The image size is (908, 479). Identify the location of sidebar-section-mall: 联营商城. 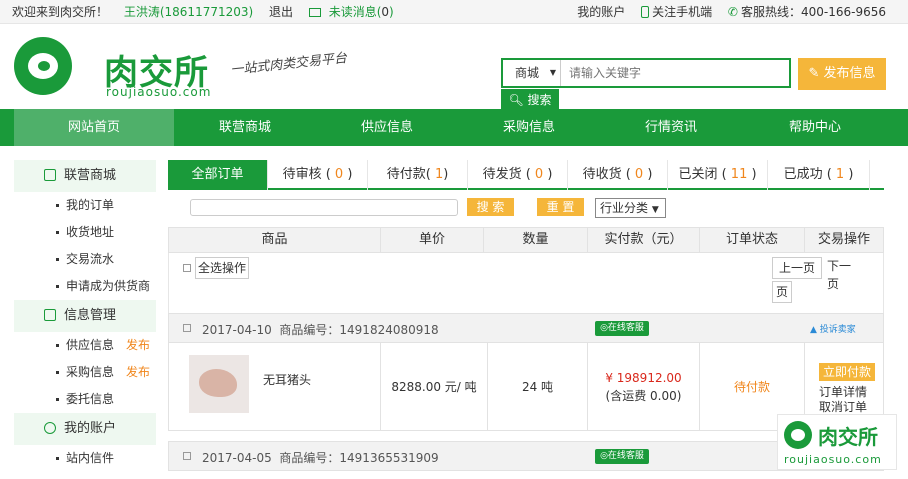
(85, 176).